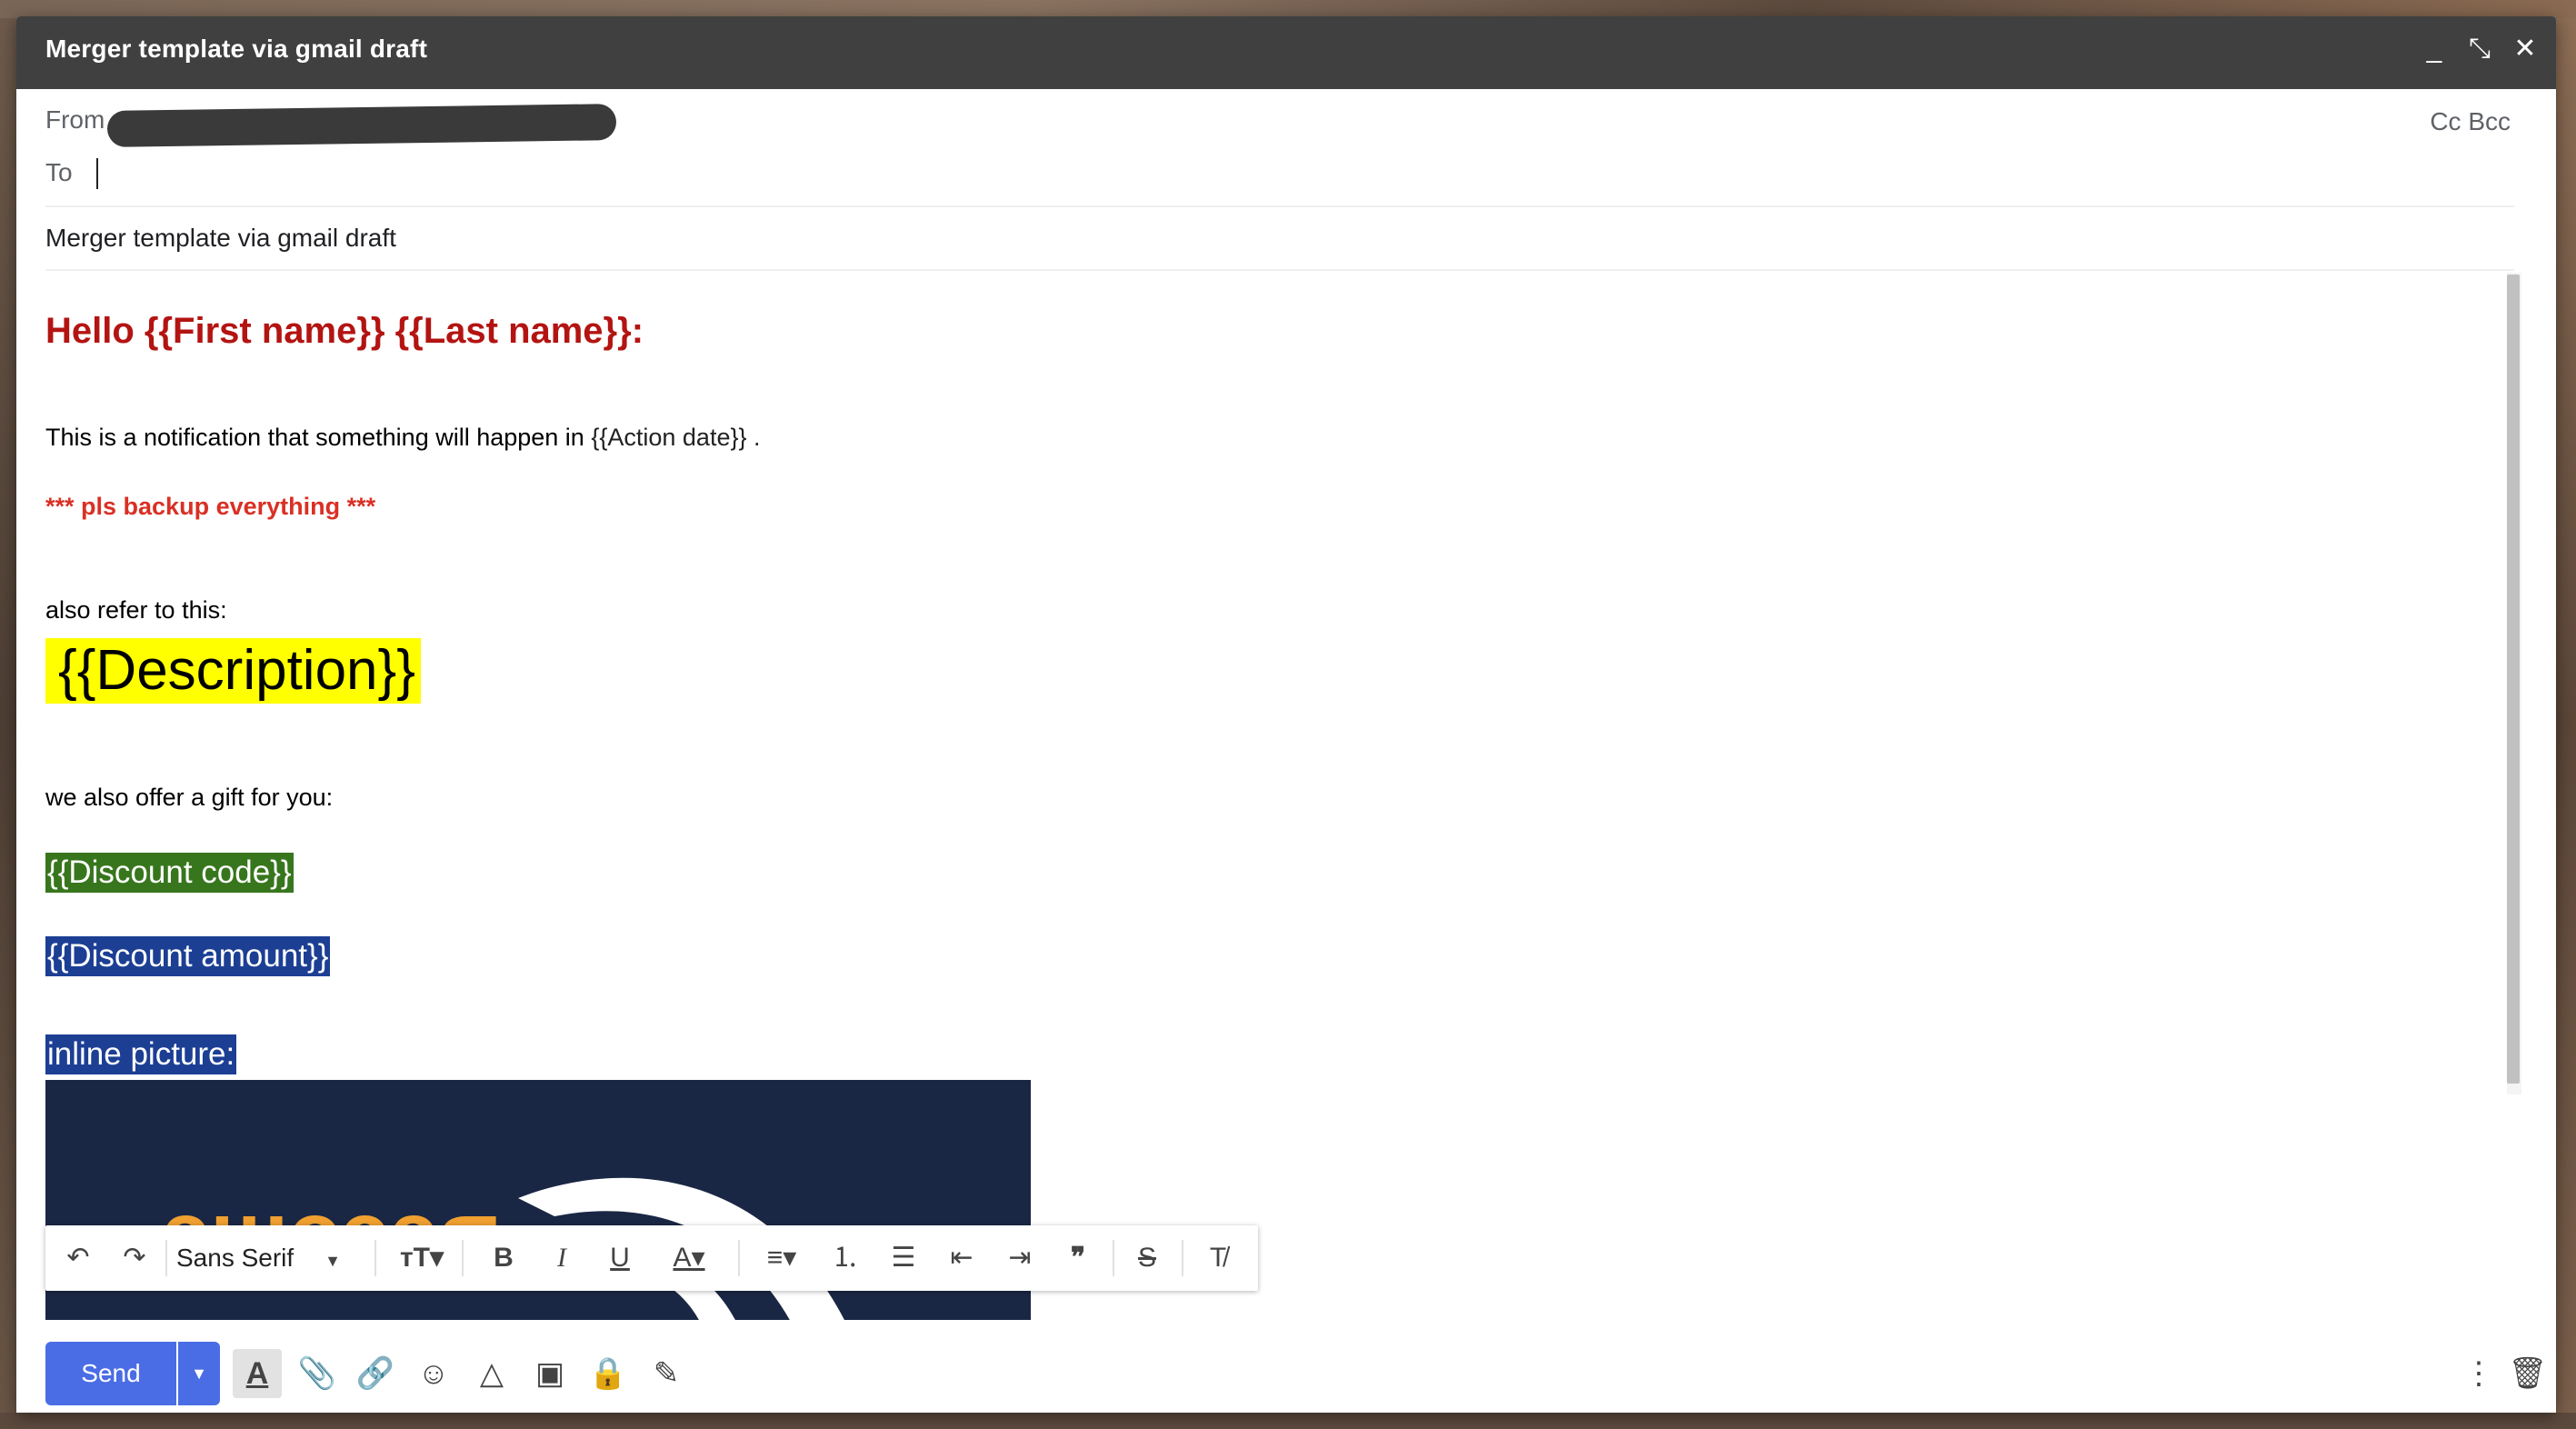  What do you see at coordinates (136, 610) in the screenshot?
I see `refer-text: also refer to this:` at bounding box center [136, 610].